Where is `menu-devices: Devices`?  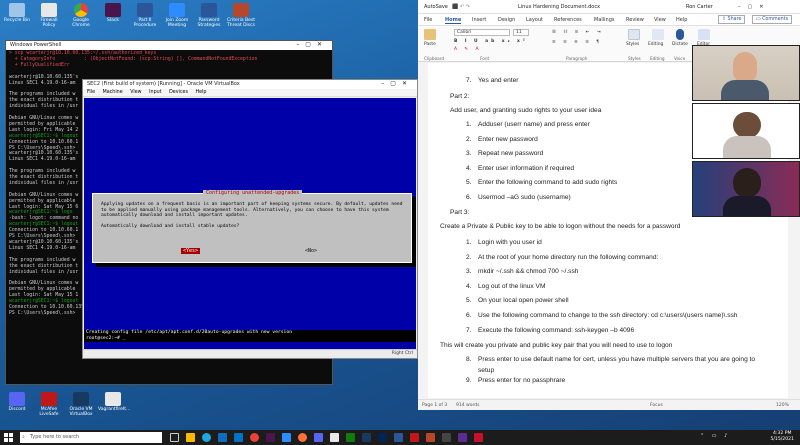 menu-devices: Devices is located at coordinates (178, 92).